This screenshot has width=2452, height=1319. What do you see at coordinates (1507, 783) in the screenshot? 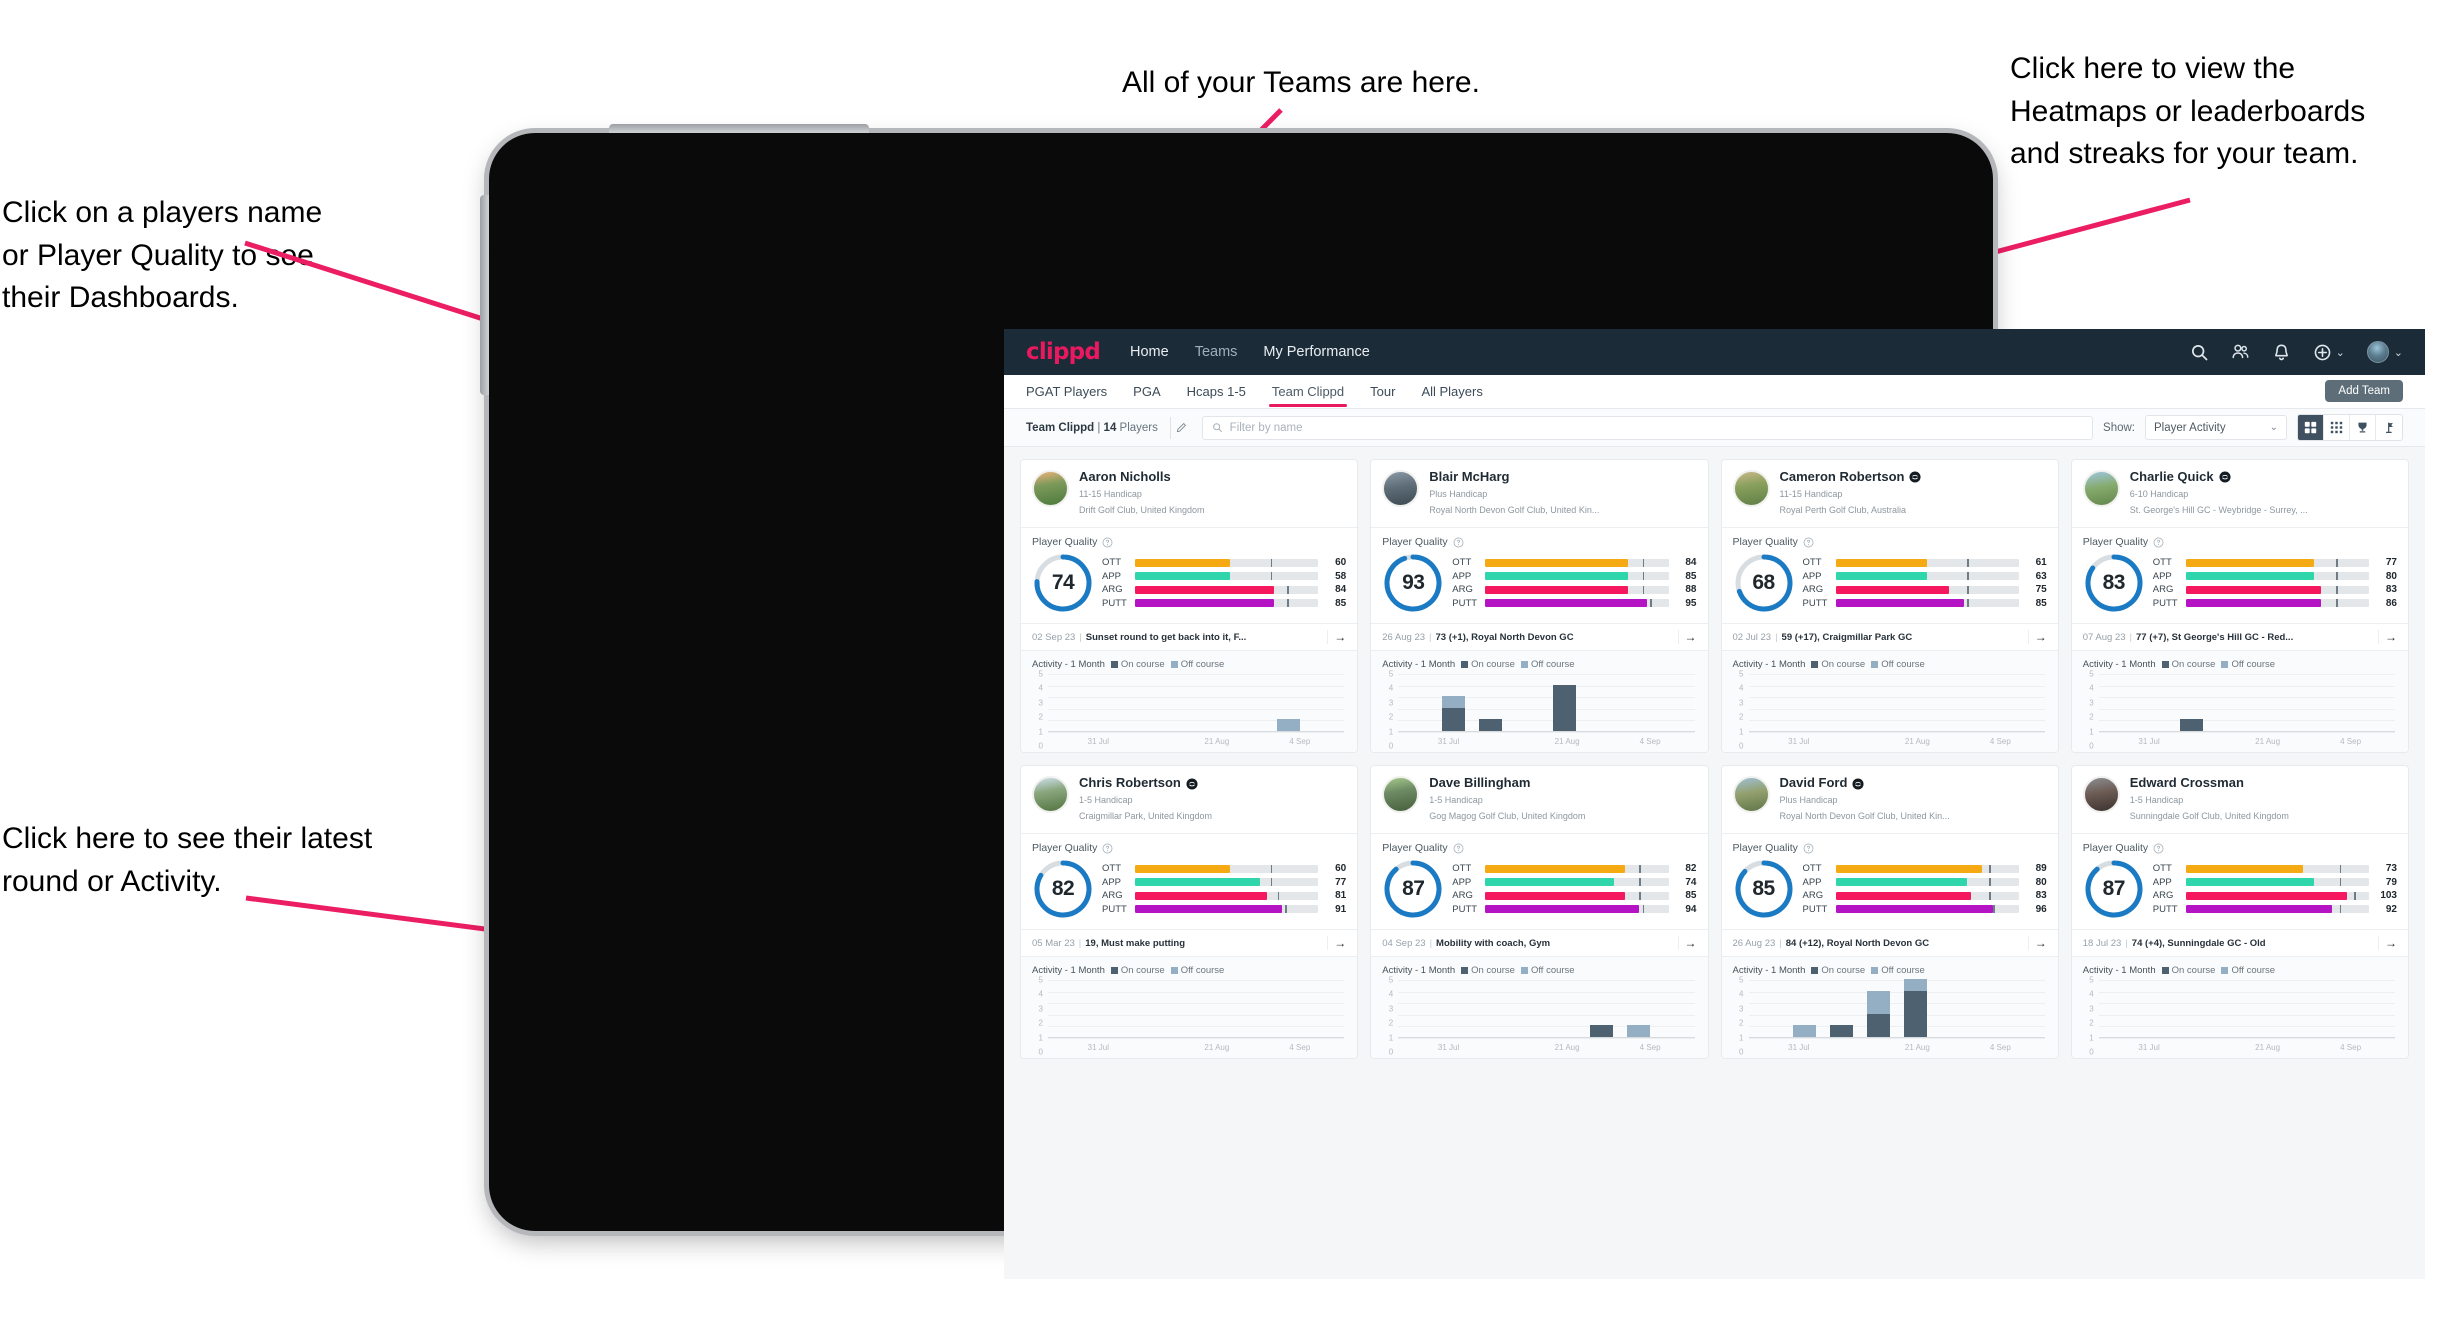
I see `player-name: Dave Billingham` at bounding box center [1507, 783].